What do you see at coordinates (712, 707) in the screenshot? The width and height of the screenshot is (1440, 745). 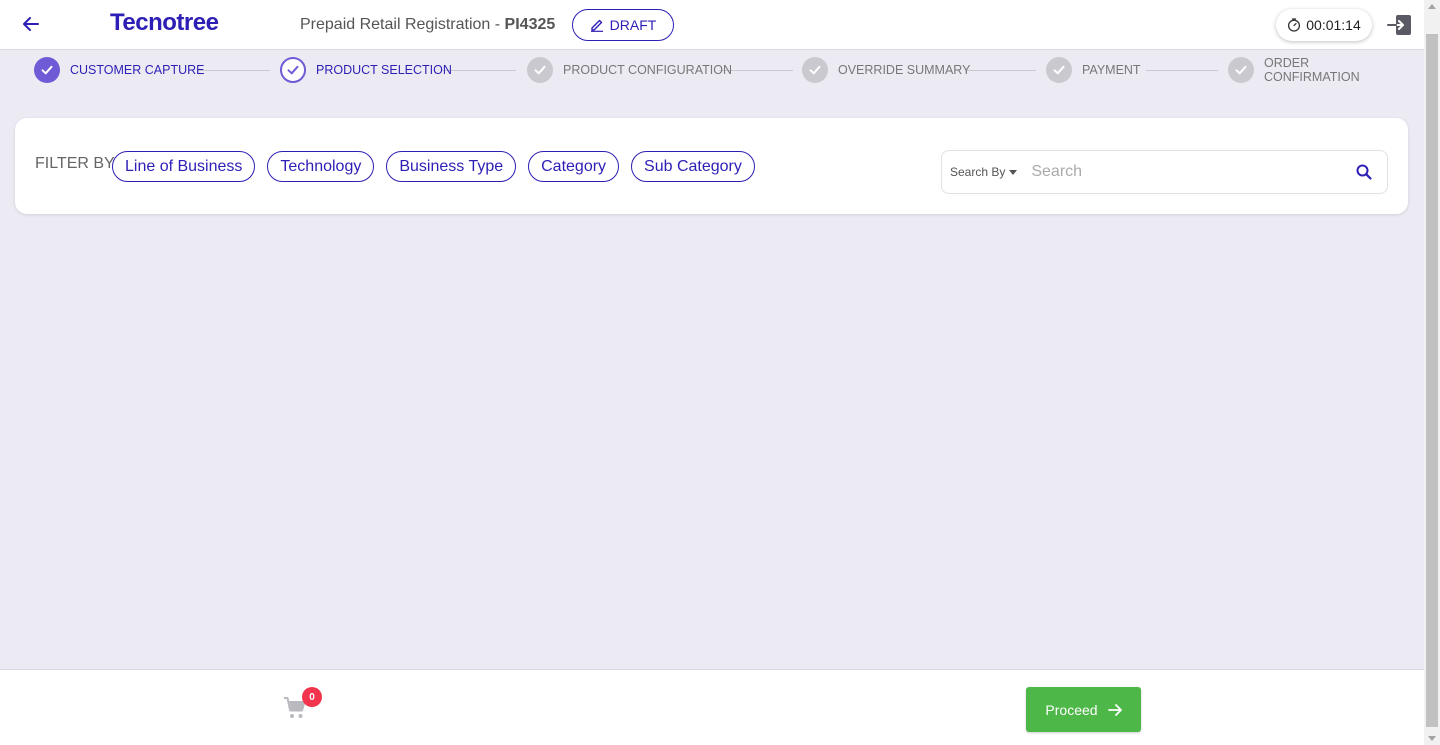 I see `footer-bar: 0 Proceed` at bounding box center [712, 707].